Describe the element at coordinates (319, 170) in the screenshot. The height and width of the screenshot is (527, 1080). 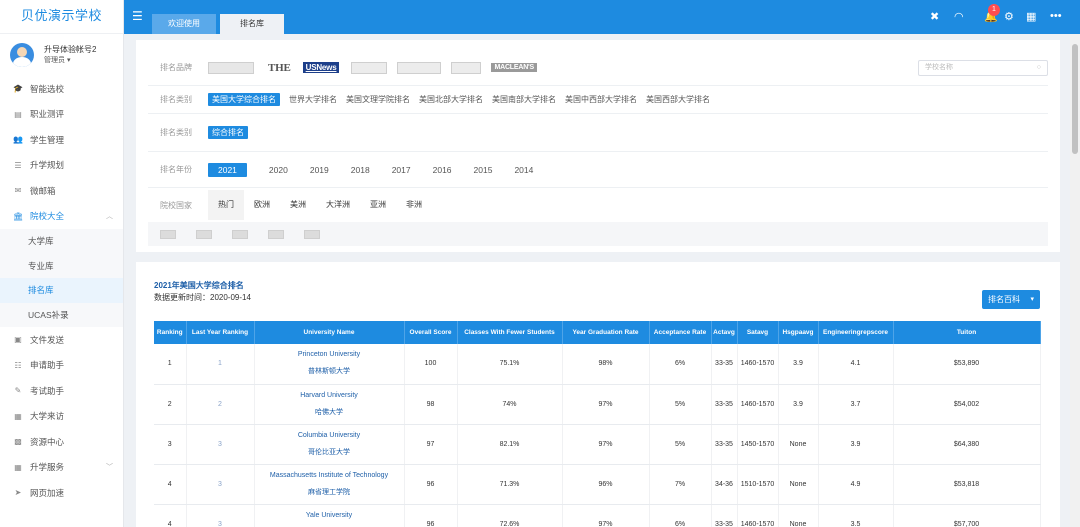
I see `year-option: 2019` at that location.